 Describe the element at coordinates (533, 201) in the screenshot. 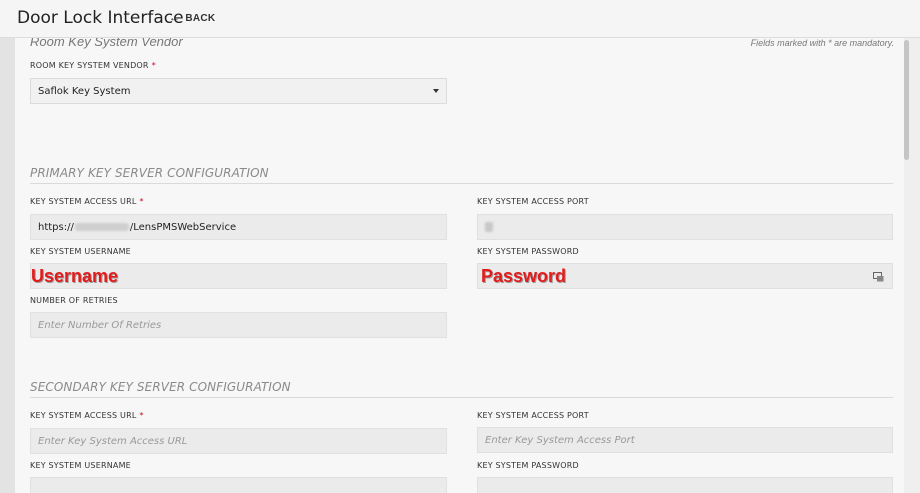

I see `primary-port-label: KEY SYSTEM ACCESS PORT` at that location.